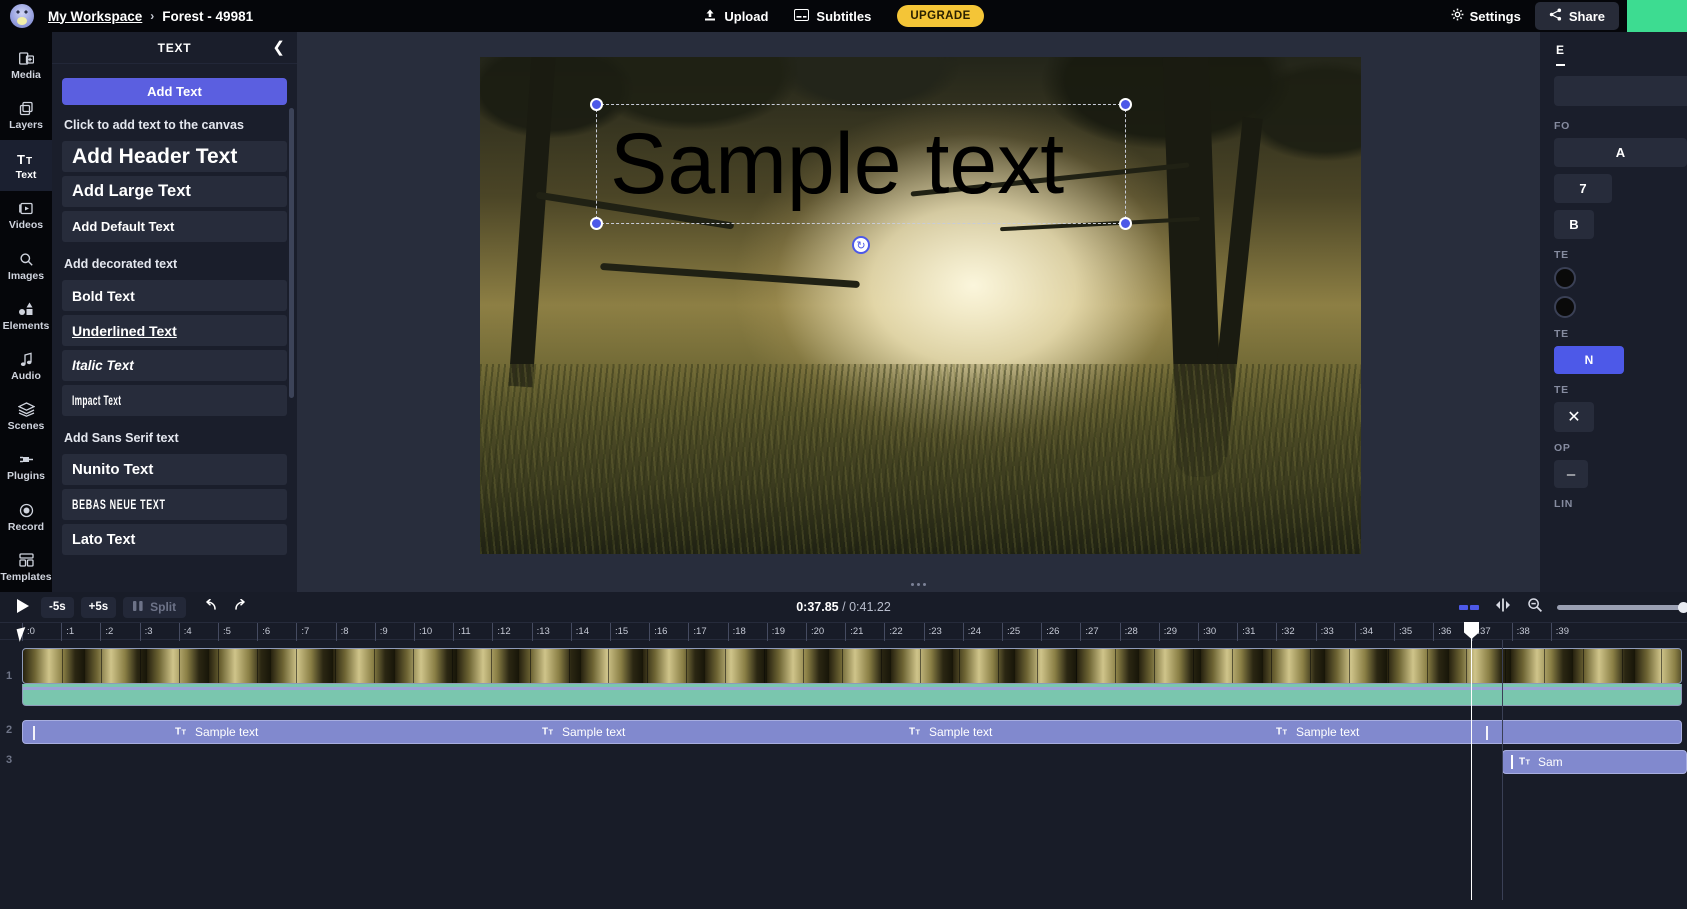 This screenshot has width=1687, height=909. I want to click on fit-to-screen-icon, so click(1469, 607).